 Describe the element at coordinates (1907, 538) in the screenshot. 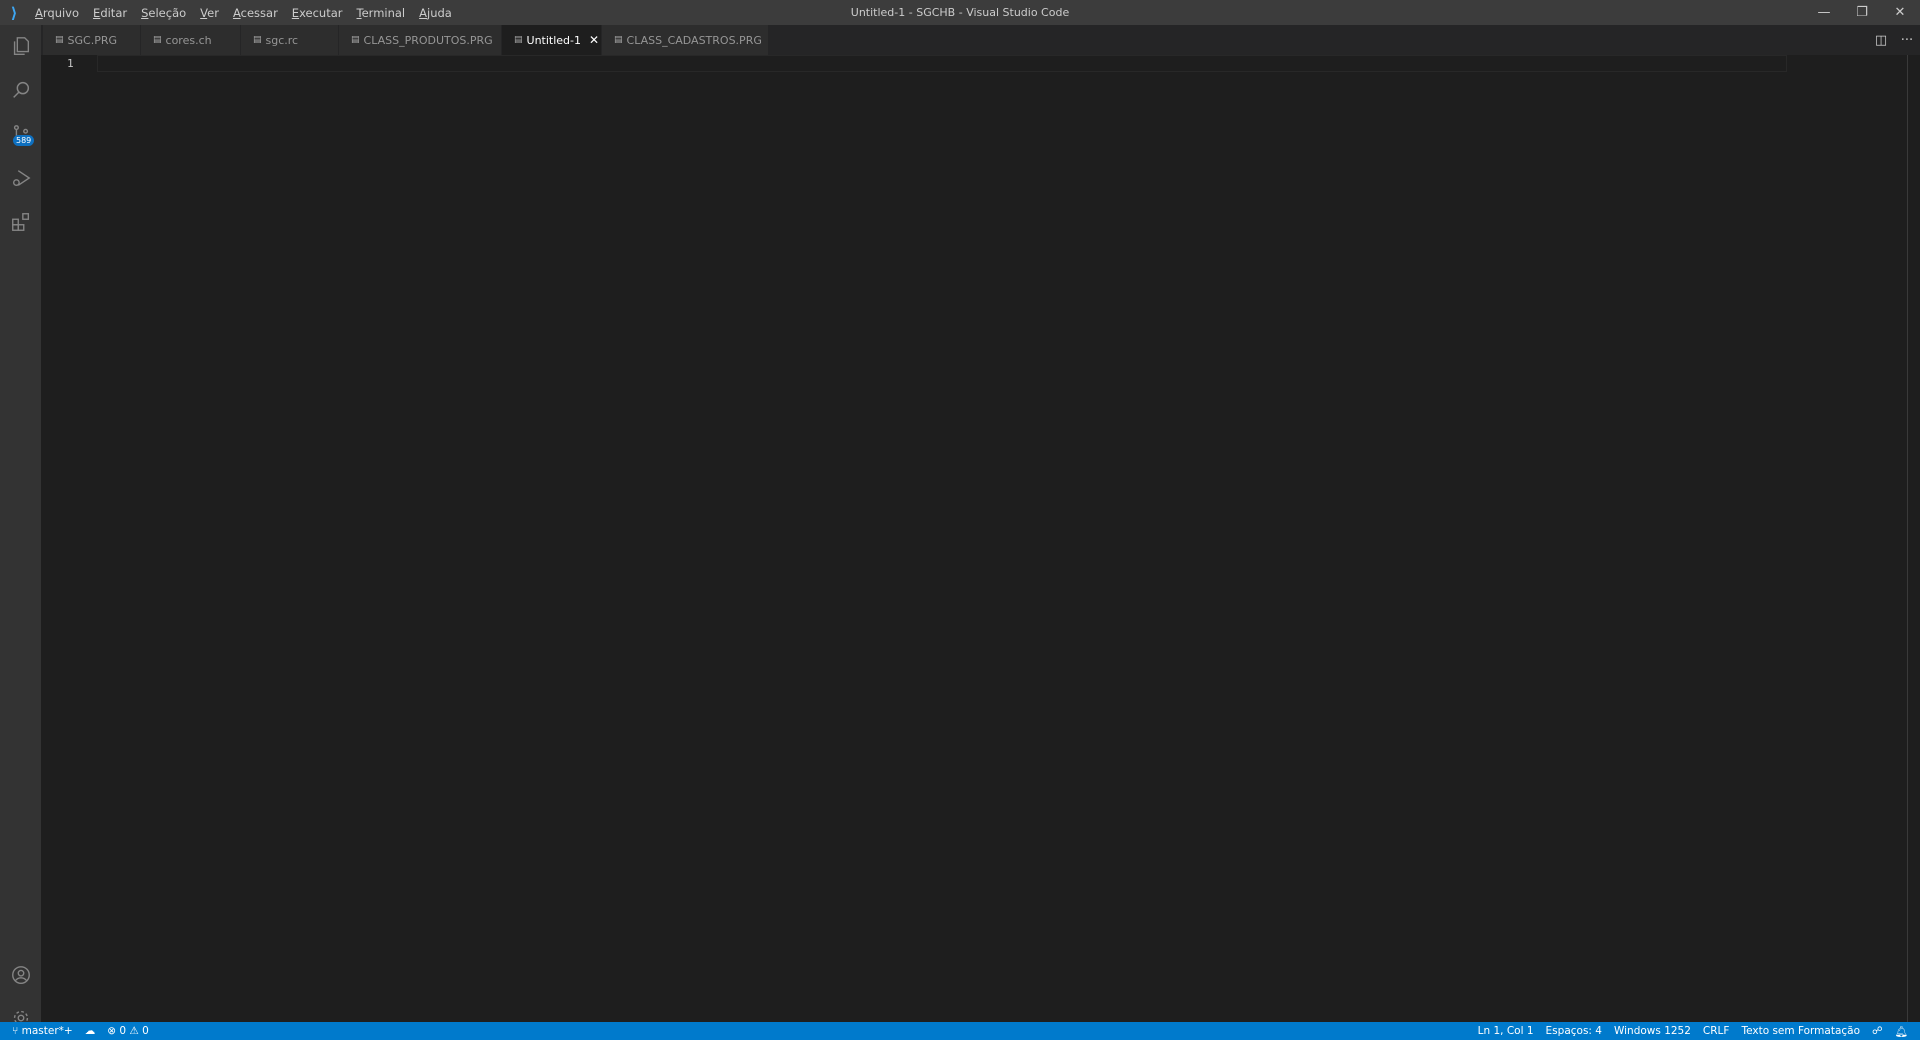

I see `vertical-scrollbar` at that location.